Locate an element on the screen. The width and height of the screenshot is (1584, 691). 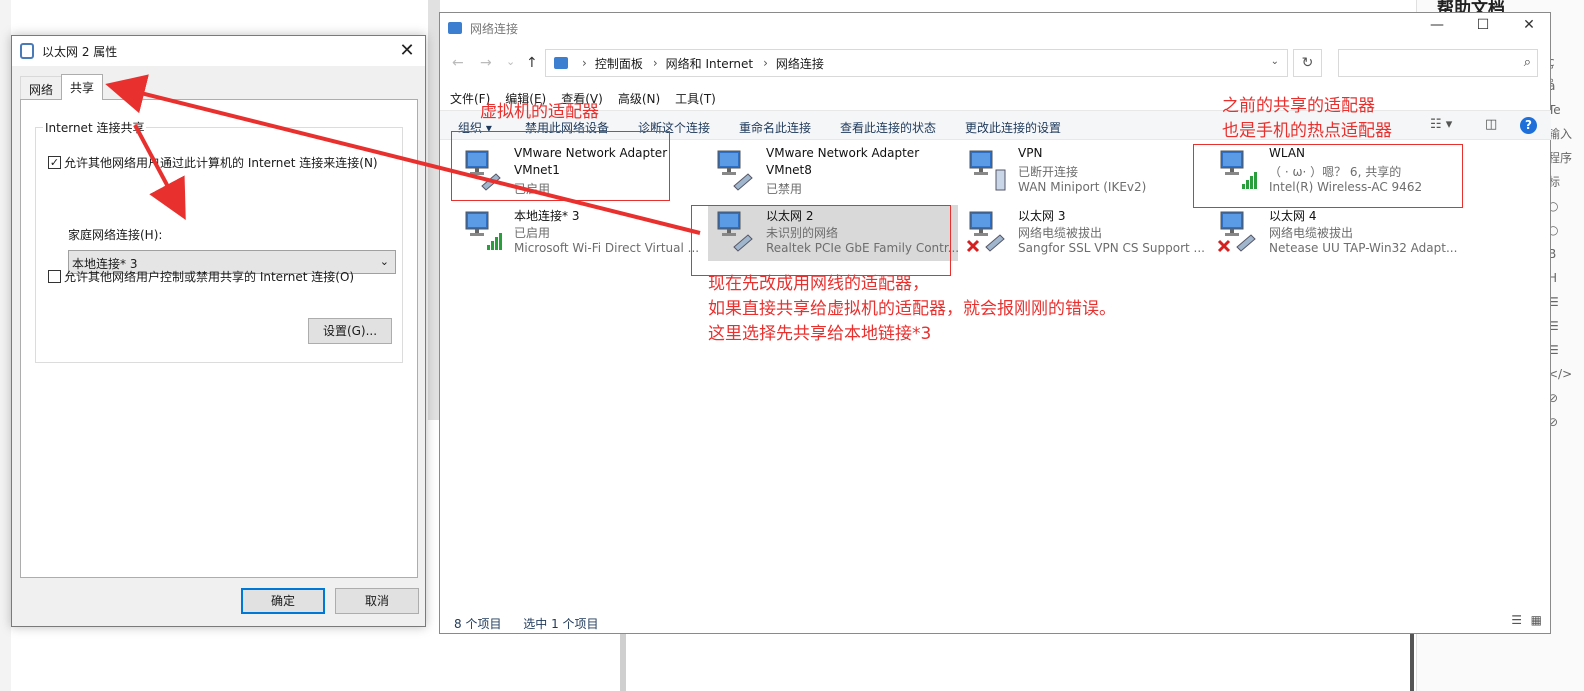
forward-arrow-icon: → is located at coordinates (486, 63).